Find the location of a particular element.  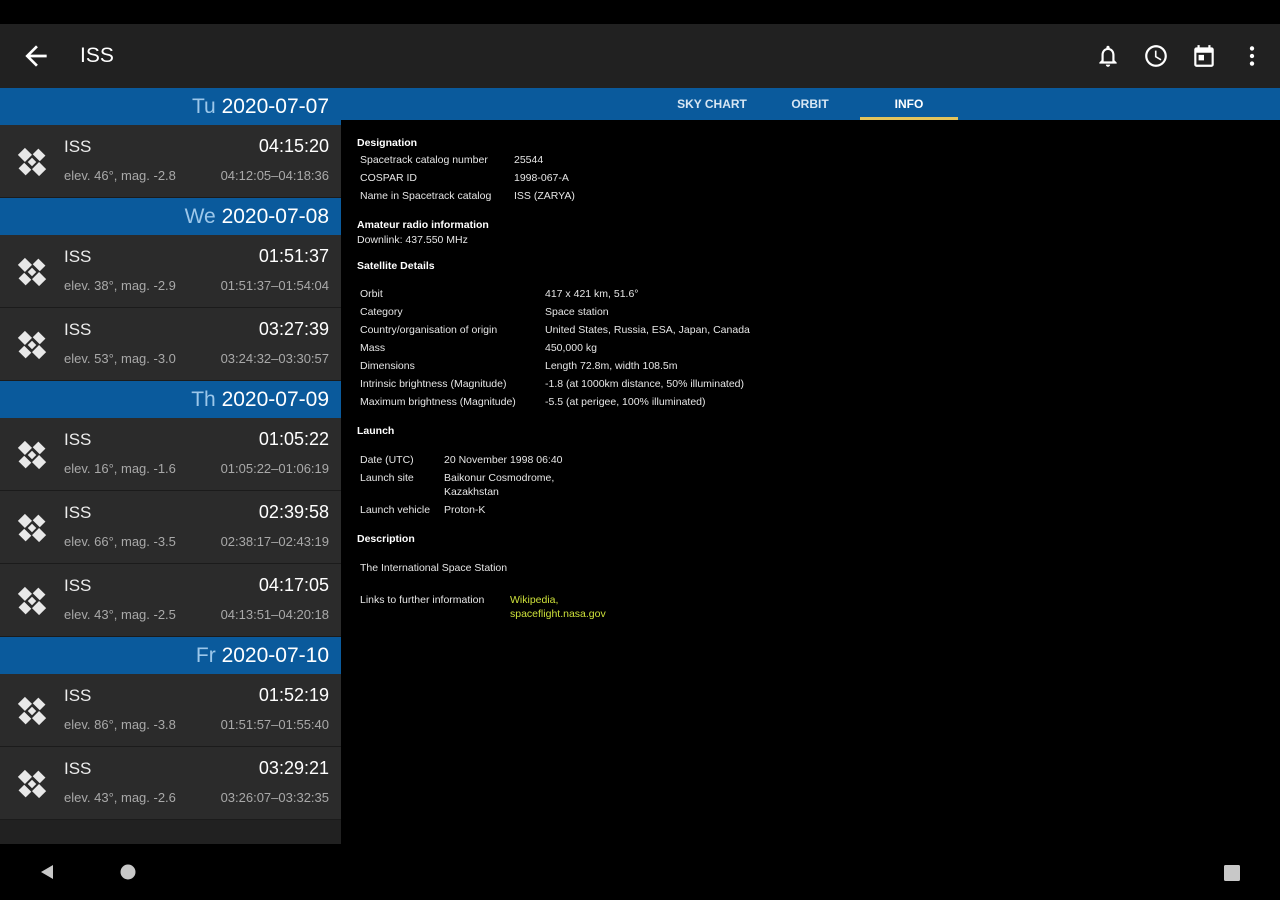

arrow-back-icon is located at coordinates (36, 56).